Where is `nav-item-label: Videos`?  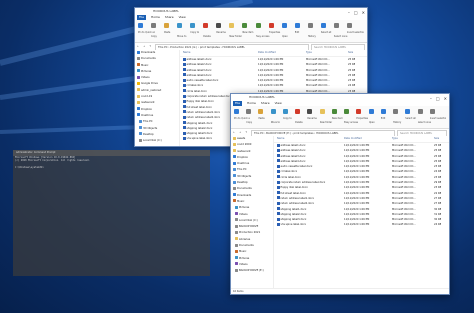
nav-item-label: Videos is located at coordinates (243, 264).